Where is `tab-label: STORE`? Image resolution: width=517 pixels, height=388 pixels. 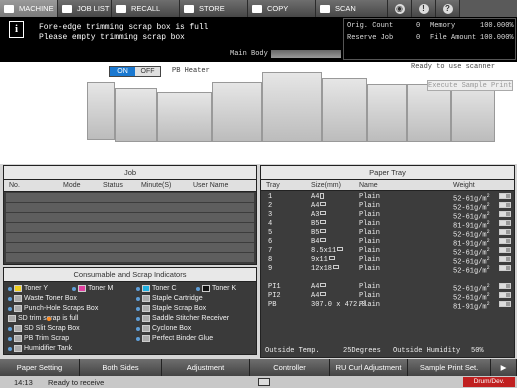
tab-label: STORE is located at coordinates (212, 8).